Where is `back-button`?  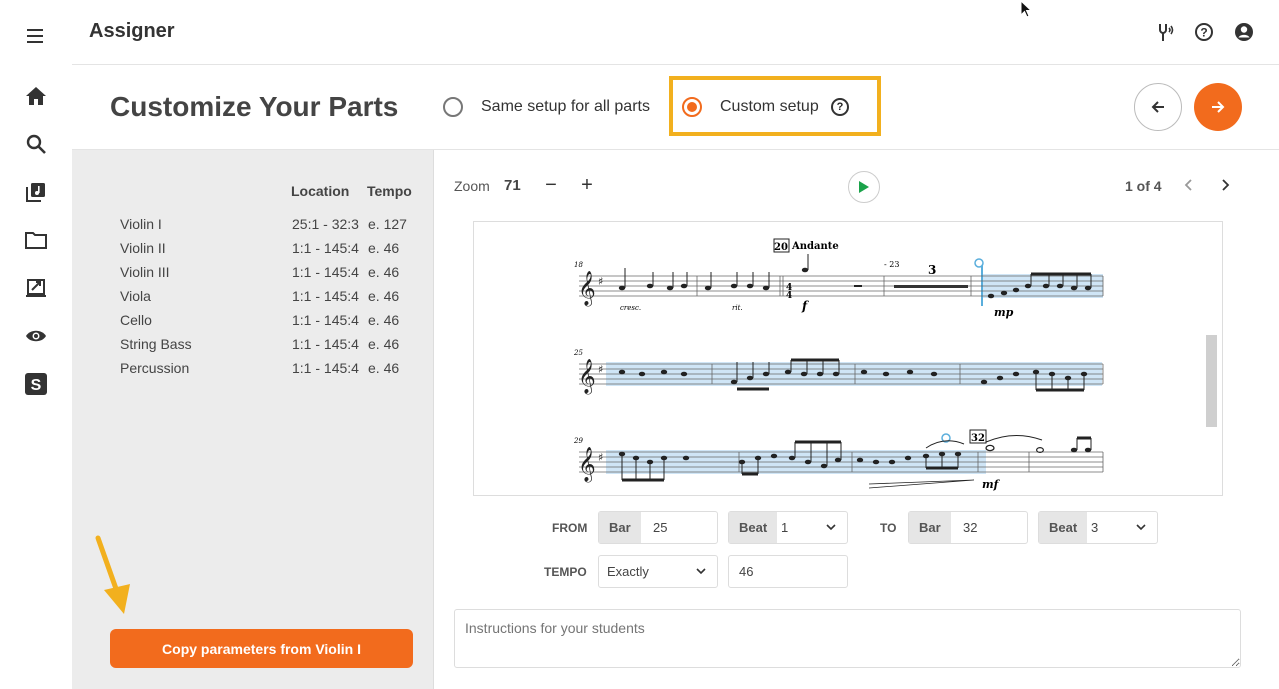
back-button is located at coordinates (1158, 107).